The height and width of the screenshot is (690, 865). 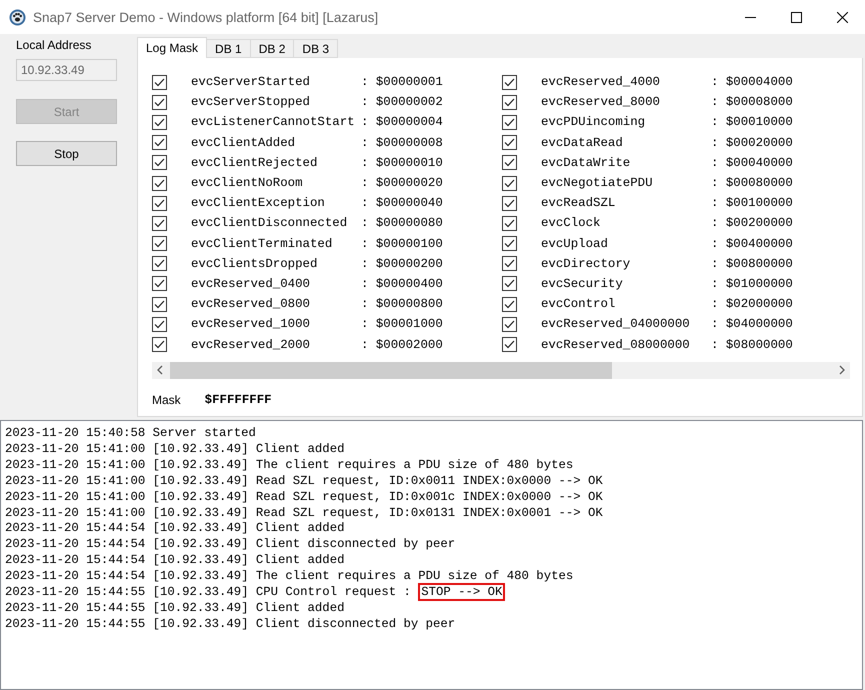 What do you see at coordinates (402, 263) in the screenshot?
I see `event-value: : $00000200` at bounding box center [402, 263].